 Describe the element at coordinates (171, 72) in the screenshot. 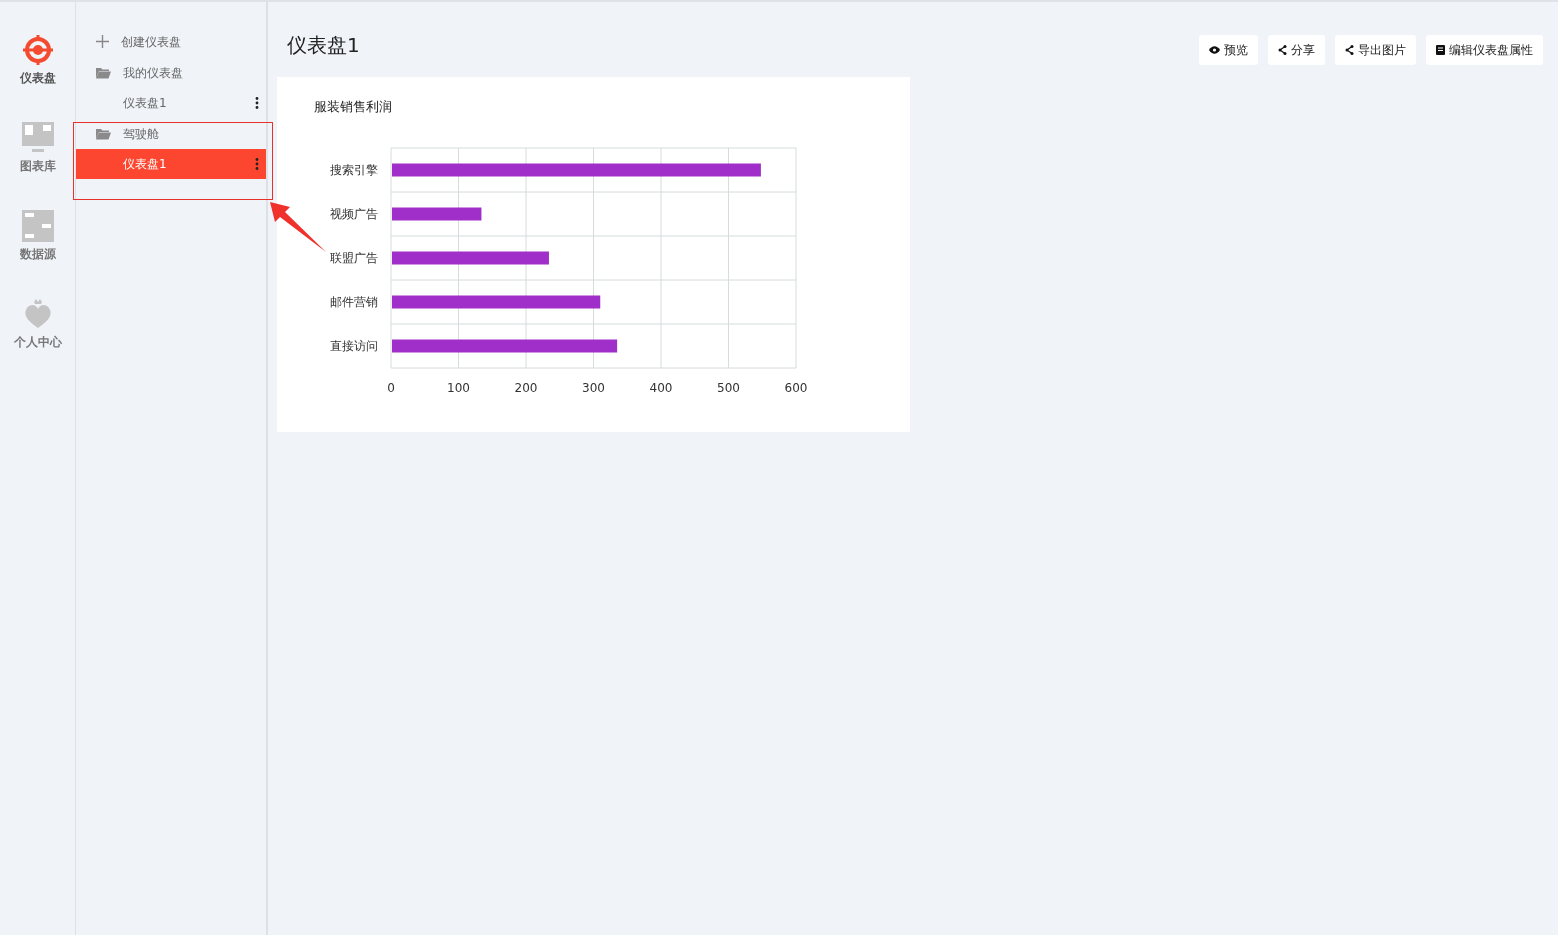

I see `folder-item: 我的仪表盘` at that location.